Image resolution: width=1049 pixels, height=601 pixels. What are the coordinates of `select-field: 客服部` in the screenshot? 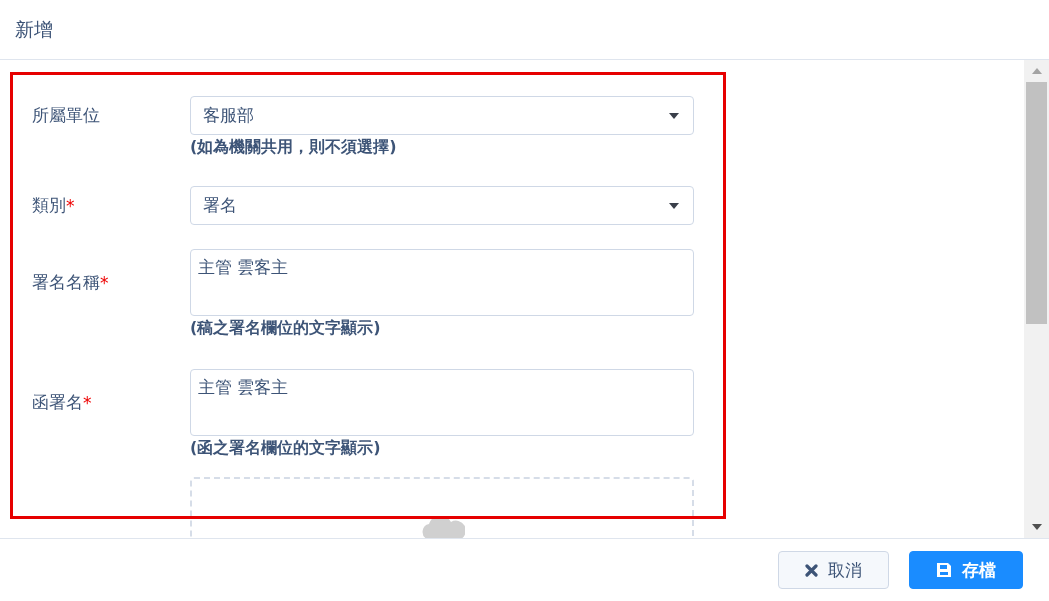 It's located at (442, 115).